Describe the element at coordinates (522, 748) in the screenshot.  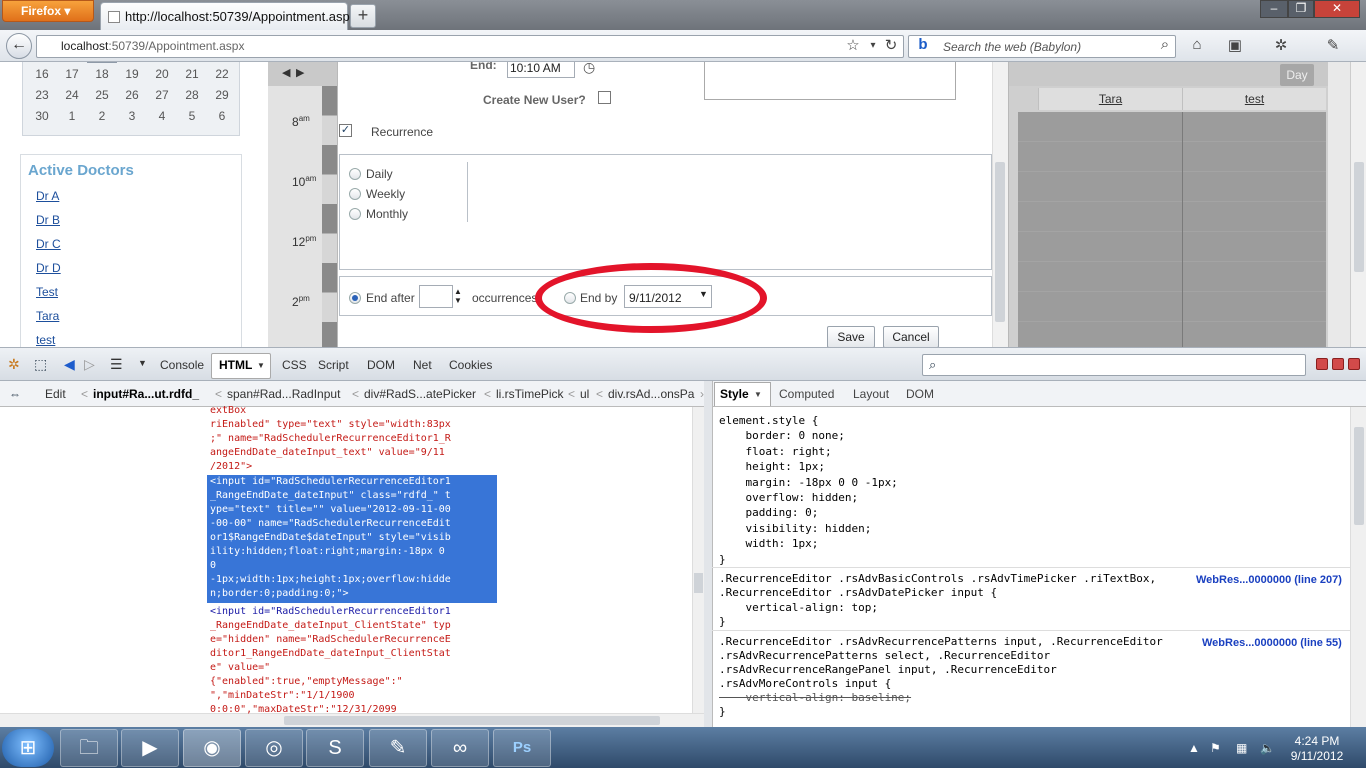
I see `photoshop-taskbar-icon: Ps` at that location.